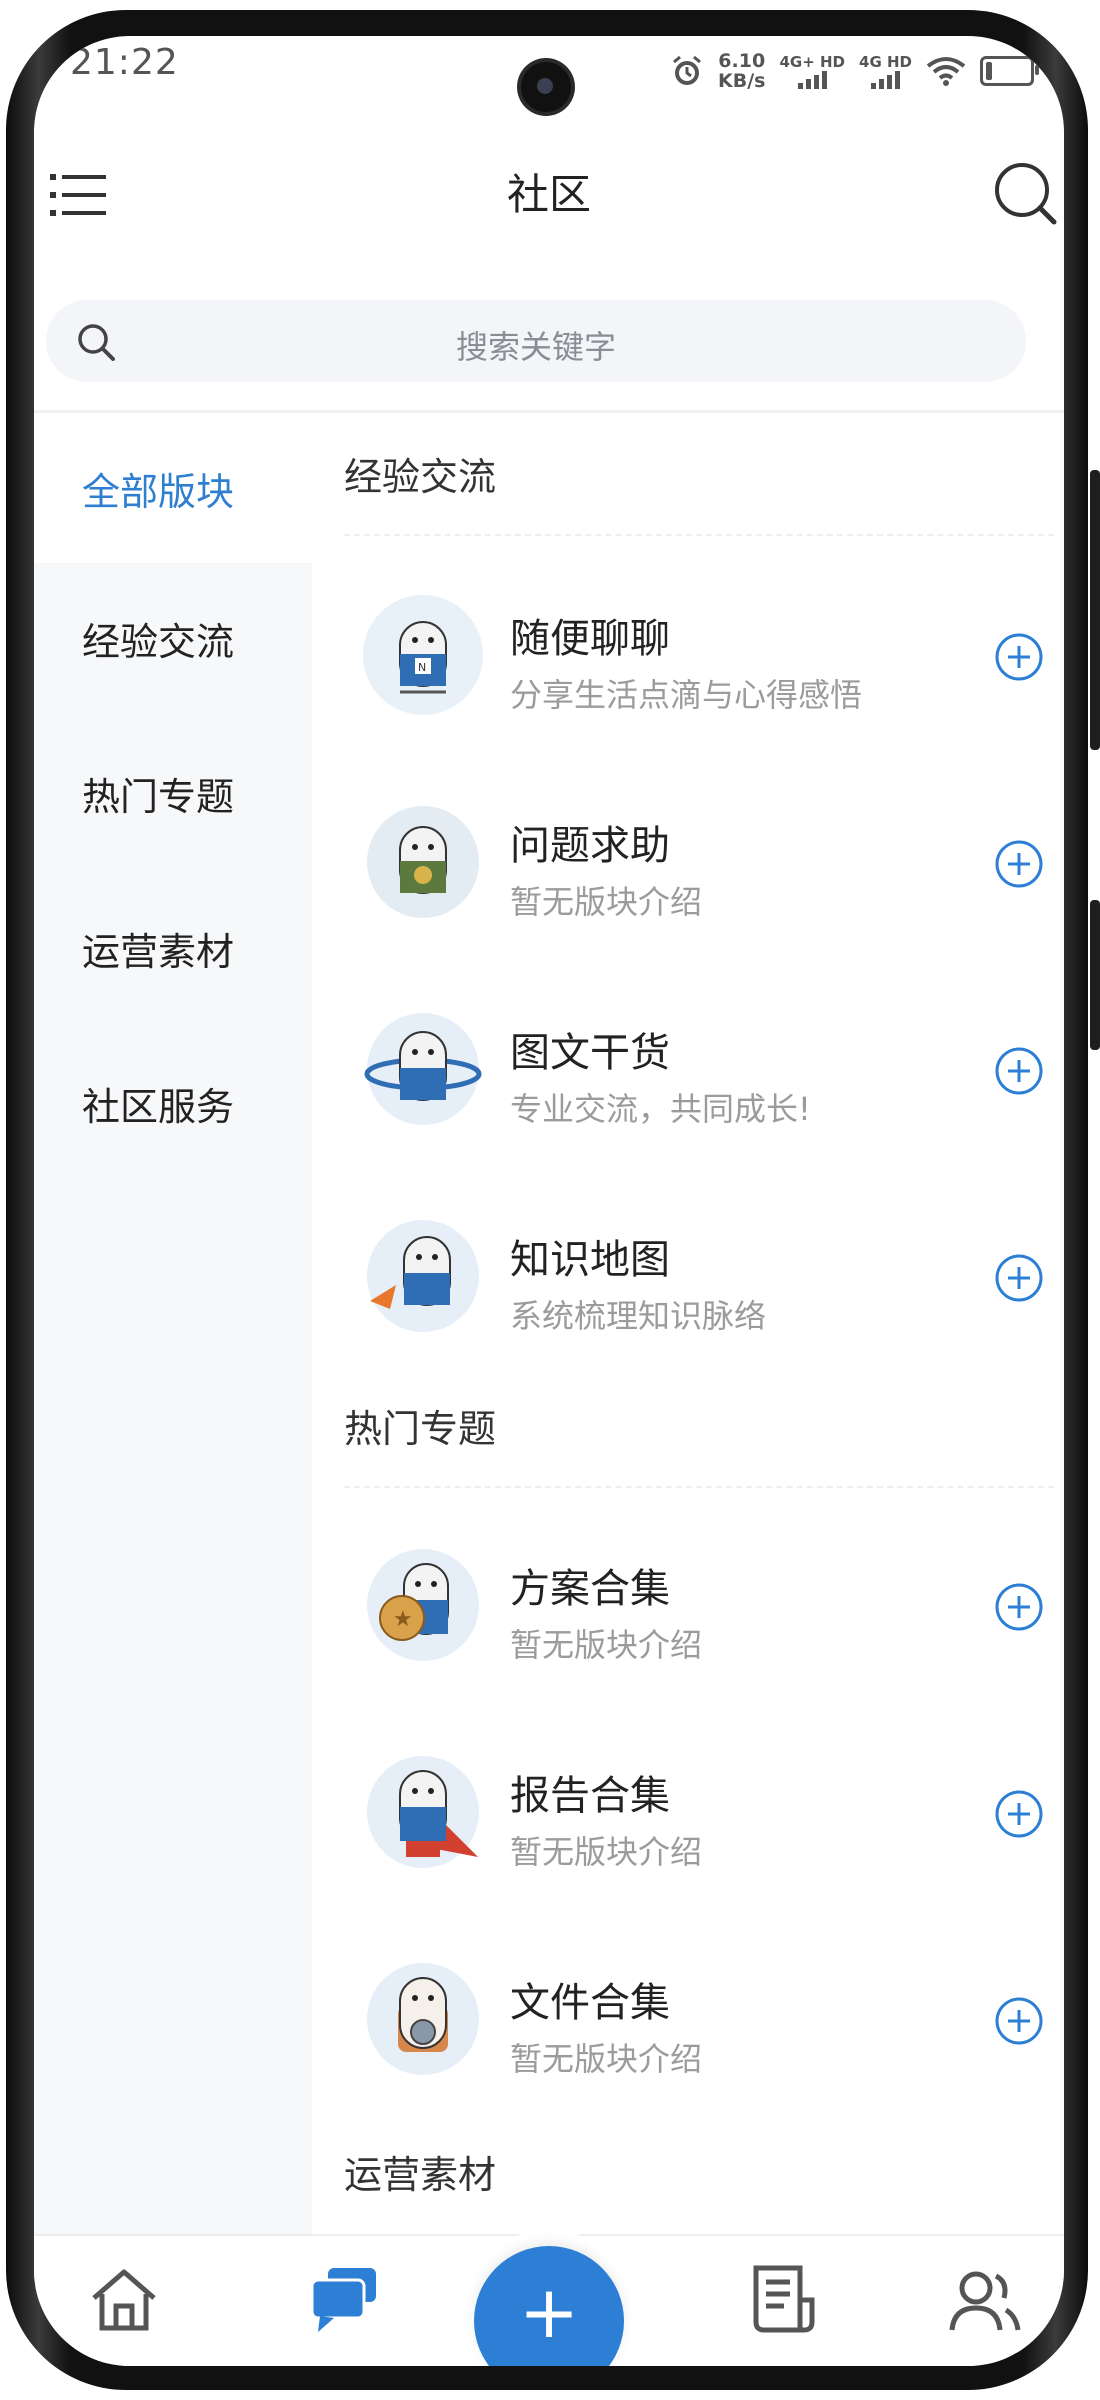  Describe the element at coordinates (946, 71) in the screenshot. I see `wifi-icon` at that location.